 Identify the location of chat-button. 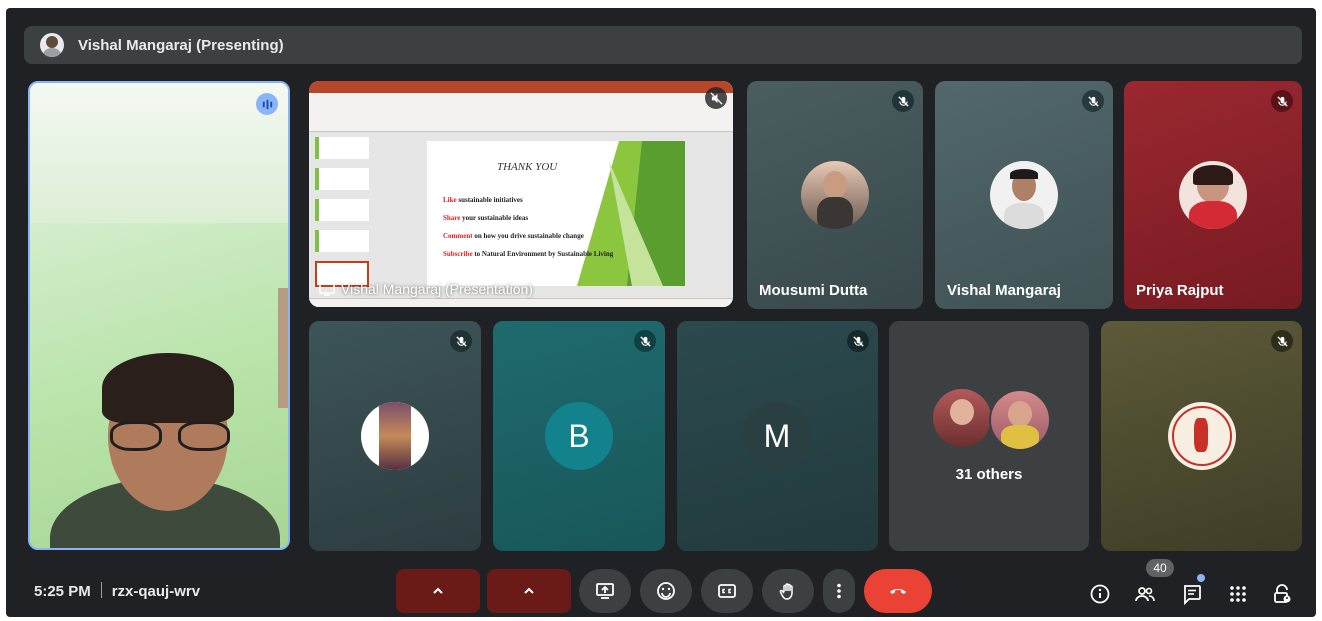
(1192, 594).